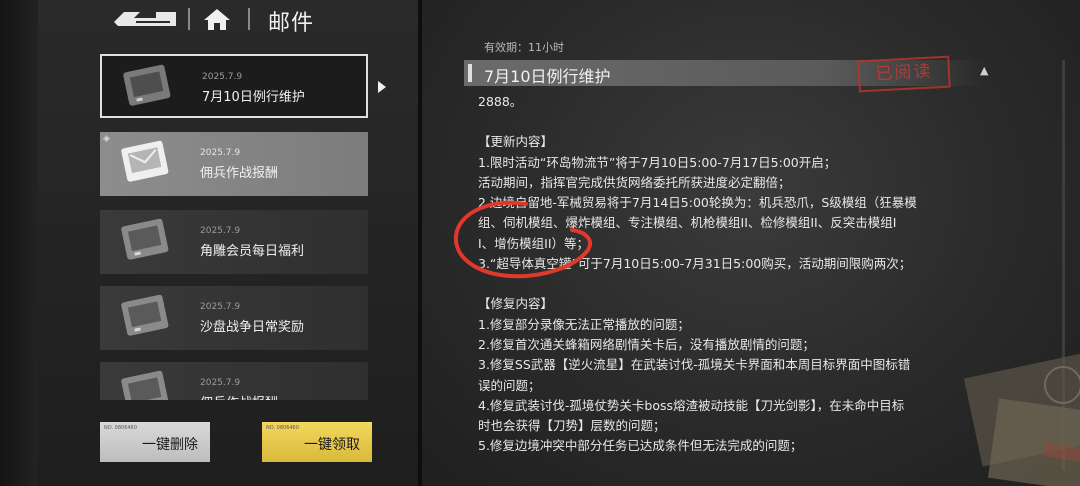  What do you see at coordinates (516, 304) in the screenshot?
I see `section-heading: 【修复内容】` at bounding box center [516, 304].